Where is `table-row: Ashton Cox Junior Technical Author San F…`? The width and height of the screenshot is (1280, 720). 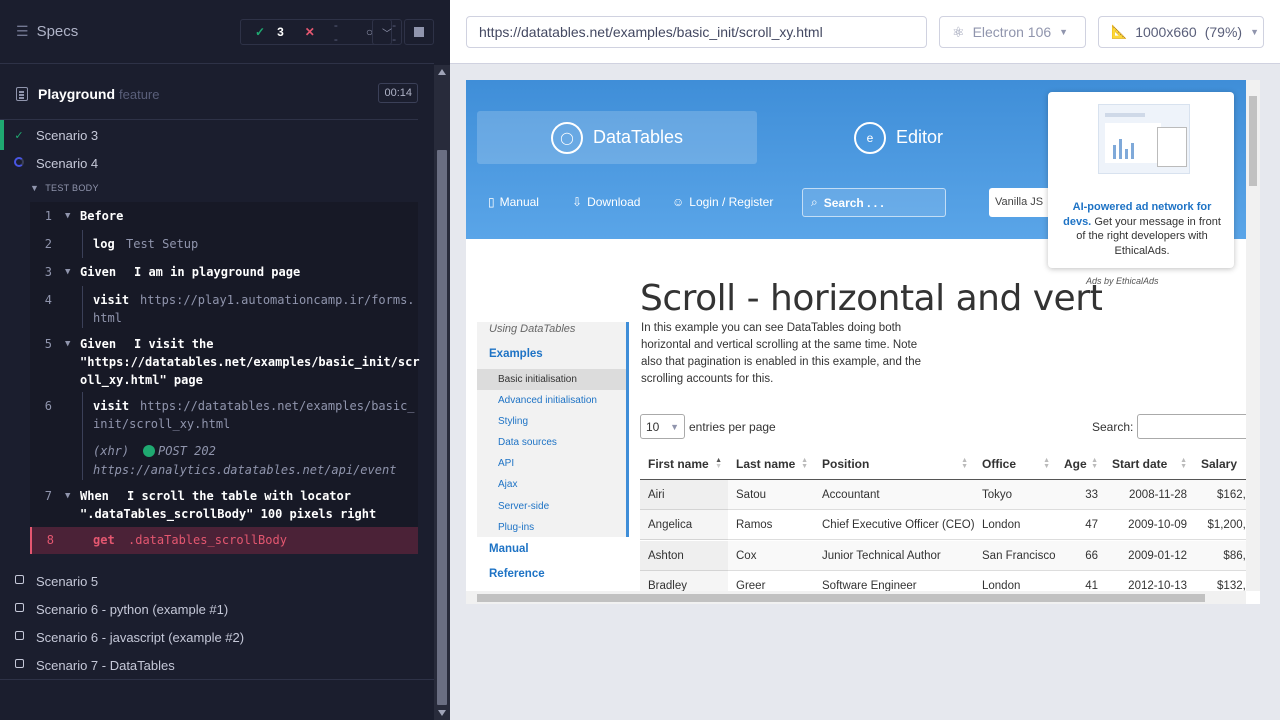 table-row: Ashton Cox Junior Technical Author San F… is located at coordinates (950, 556).